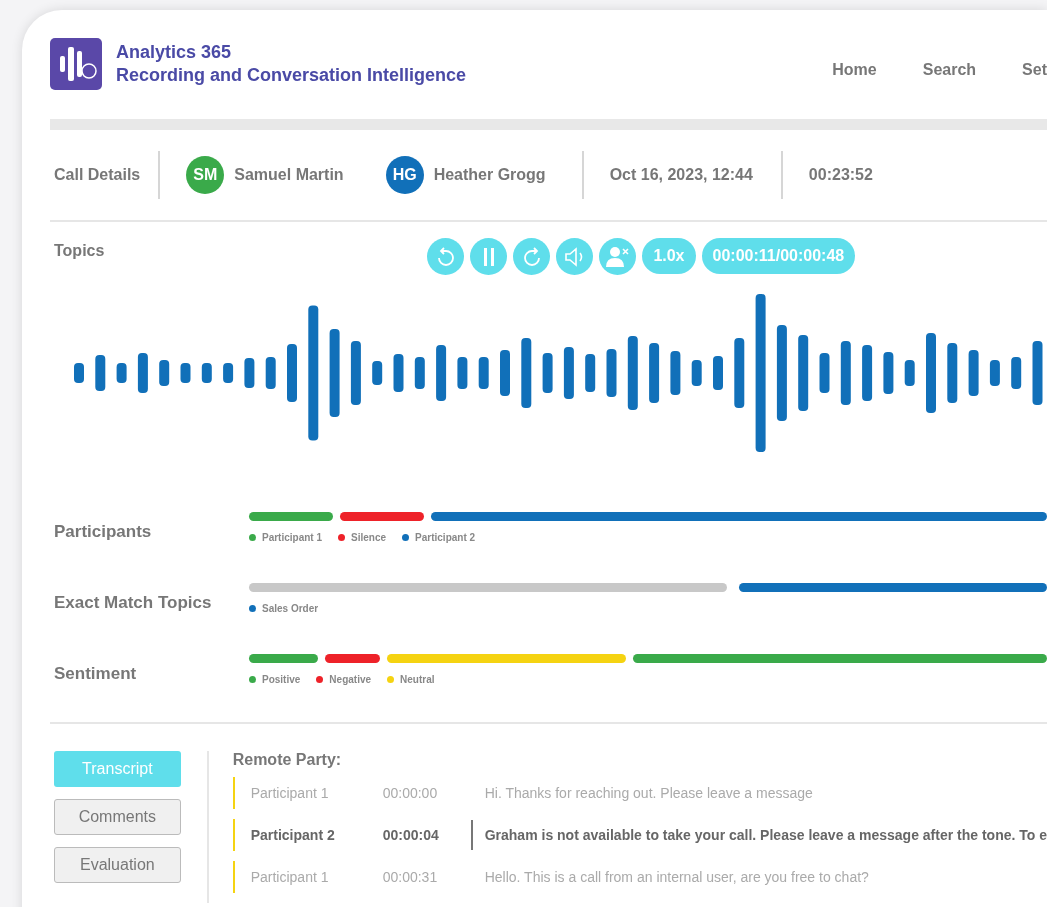  I want to click on transcript-text: Hi. Thanks for reaching out. Please leave a message, so click(648, 793).